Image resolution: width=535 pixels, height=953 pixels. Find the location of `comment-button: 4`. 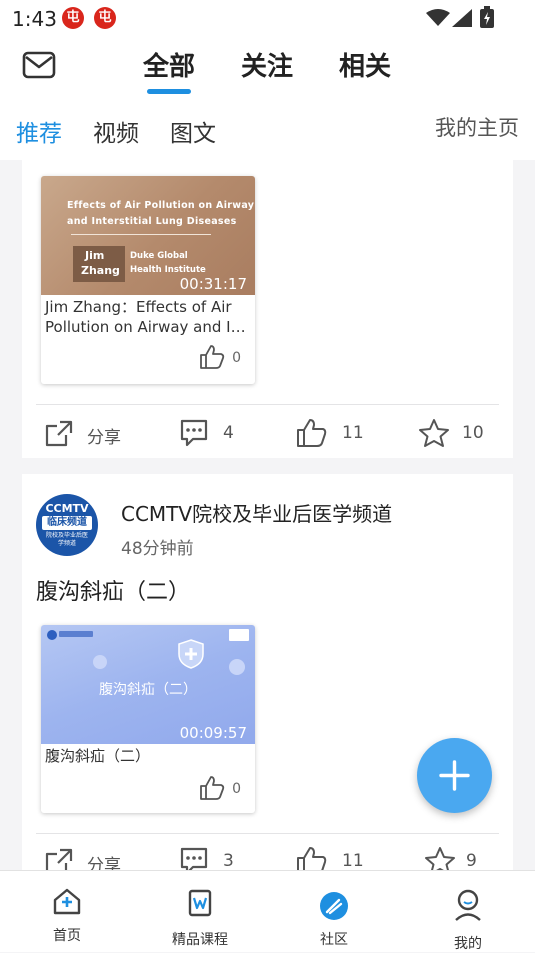

comment-button: 4 is located at coordinates (214, 433).